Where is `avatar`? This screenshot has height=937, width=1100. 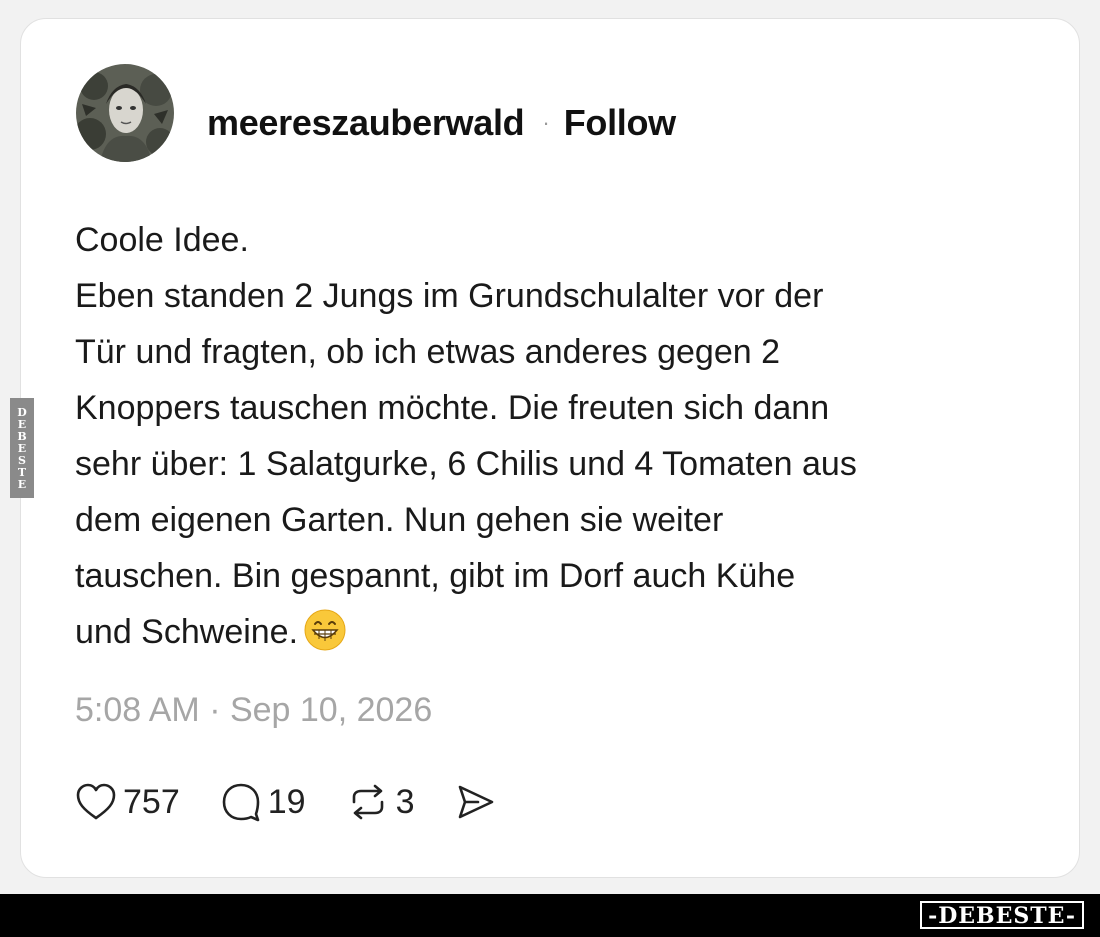
avatar is located at coordinates (125, 113).